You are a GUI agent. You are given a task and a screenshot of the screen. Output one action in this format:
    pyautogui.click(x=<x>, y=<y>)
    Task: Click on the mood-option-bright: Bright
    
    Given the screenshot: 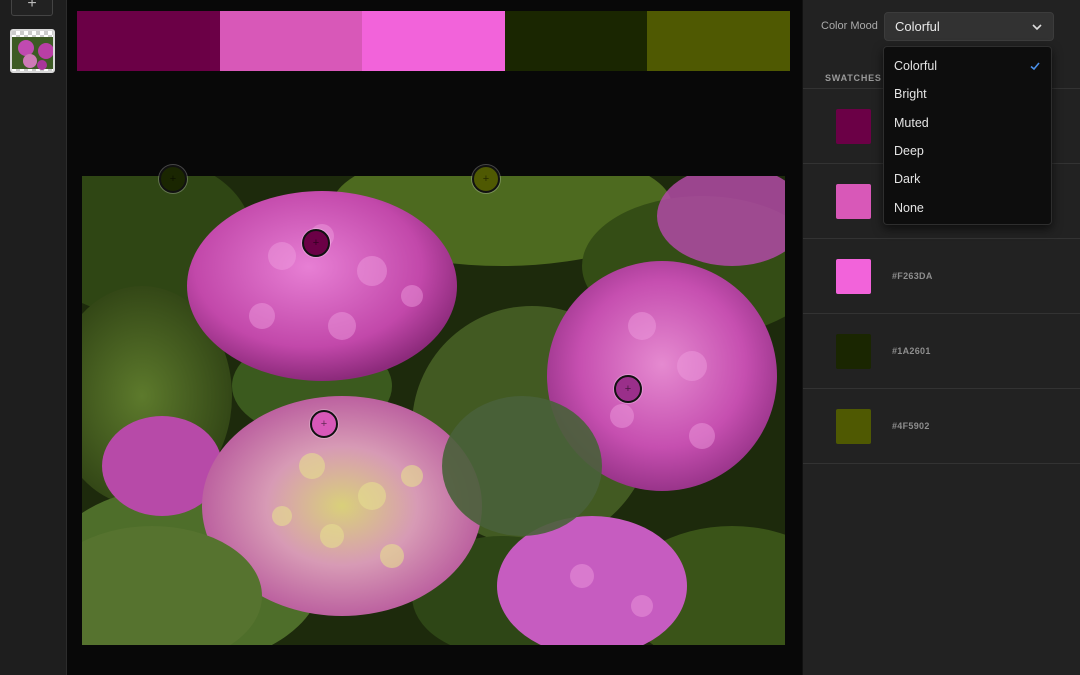 What is the action you would take?
    pyautogui.click(x=967, y=94)
    